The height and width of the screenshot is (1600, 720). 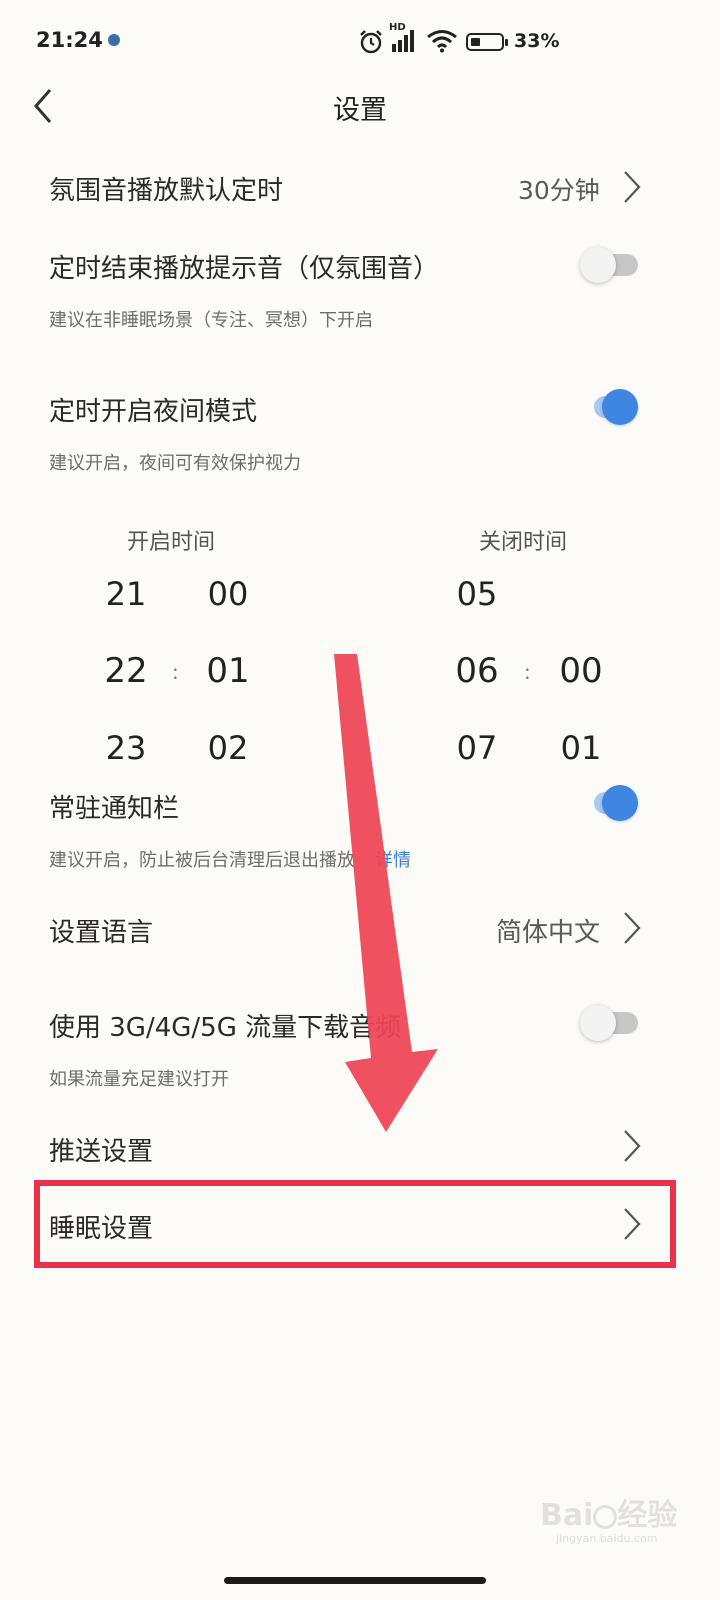 What do you see at coordinates (548, 933) in the screenshot?
I see `language-value: 简体中文` at bounding box center [548, 933].